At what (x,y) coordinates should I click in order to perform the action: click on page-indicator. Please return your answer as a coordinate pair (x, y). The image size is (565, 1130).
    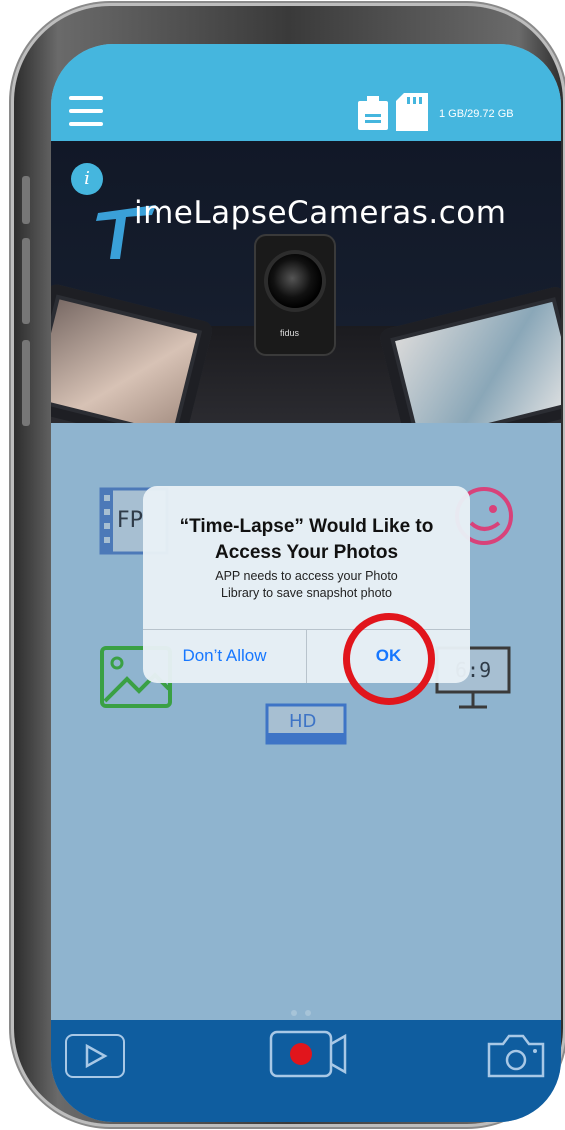
    Looking at the image, I should click on (305, 1012).